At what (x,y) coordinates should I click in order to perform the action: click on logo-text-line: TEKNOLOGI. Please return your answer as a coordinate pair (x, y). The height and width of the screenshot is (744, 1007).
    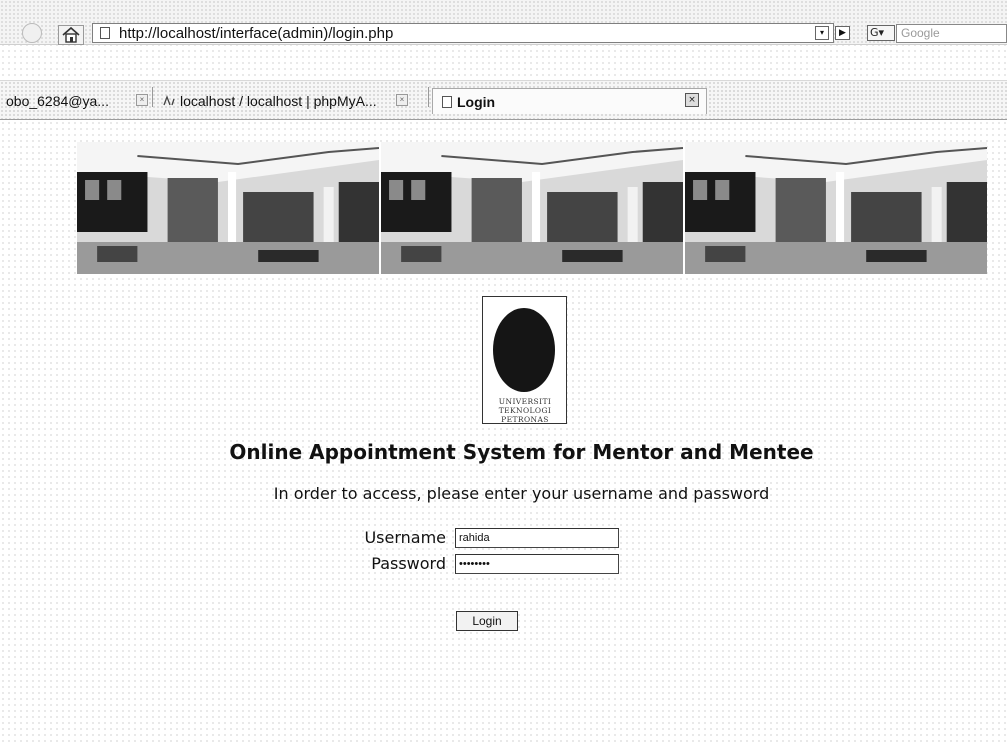
    Looking at the image, I should click on (525, 410).